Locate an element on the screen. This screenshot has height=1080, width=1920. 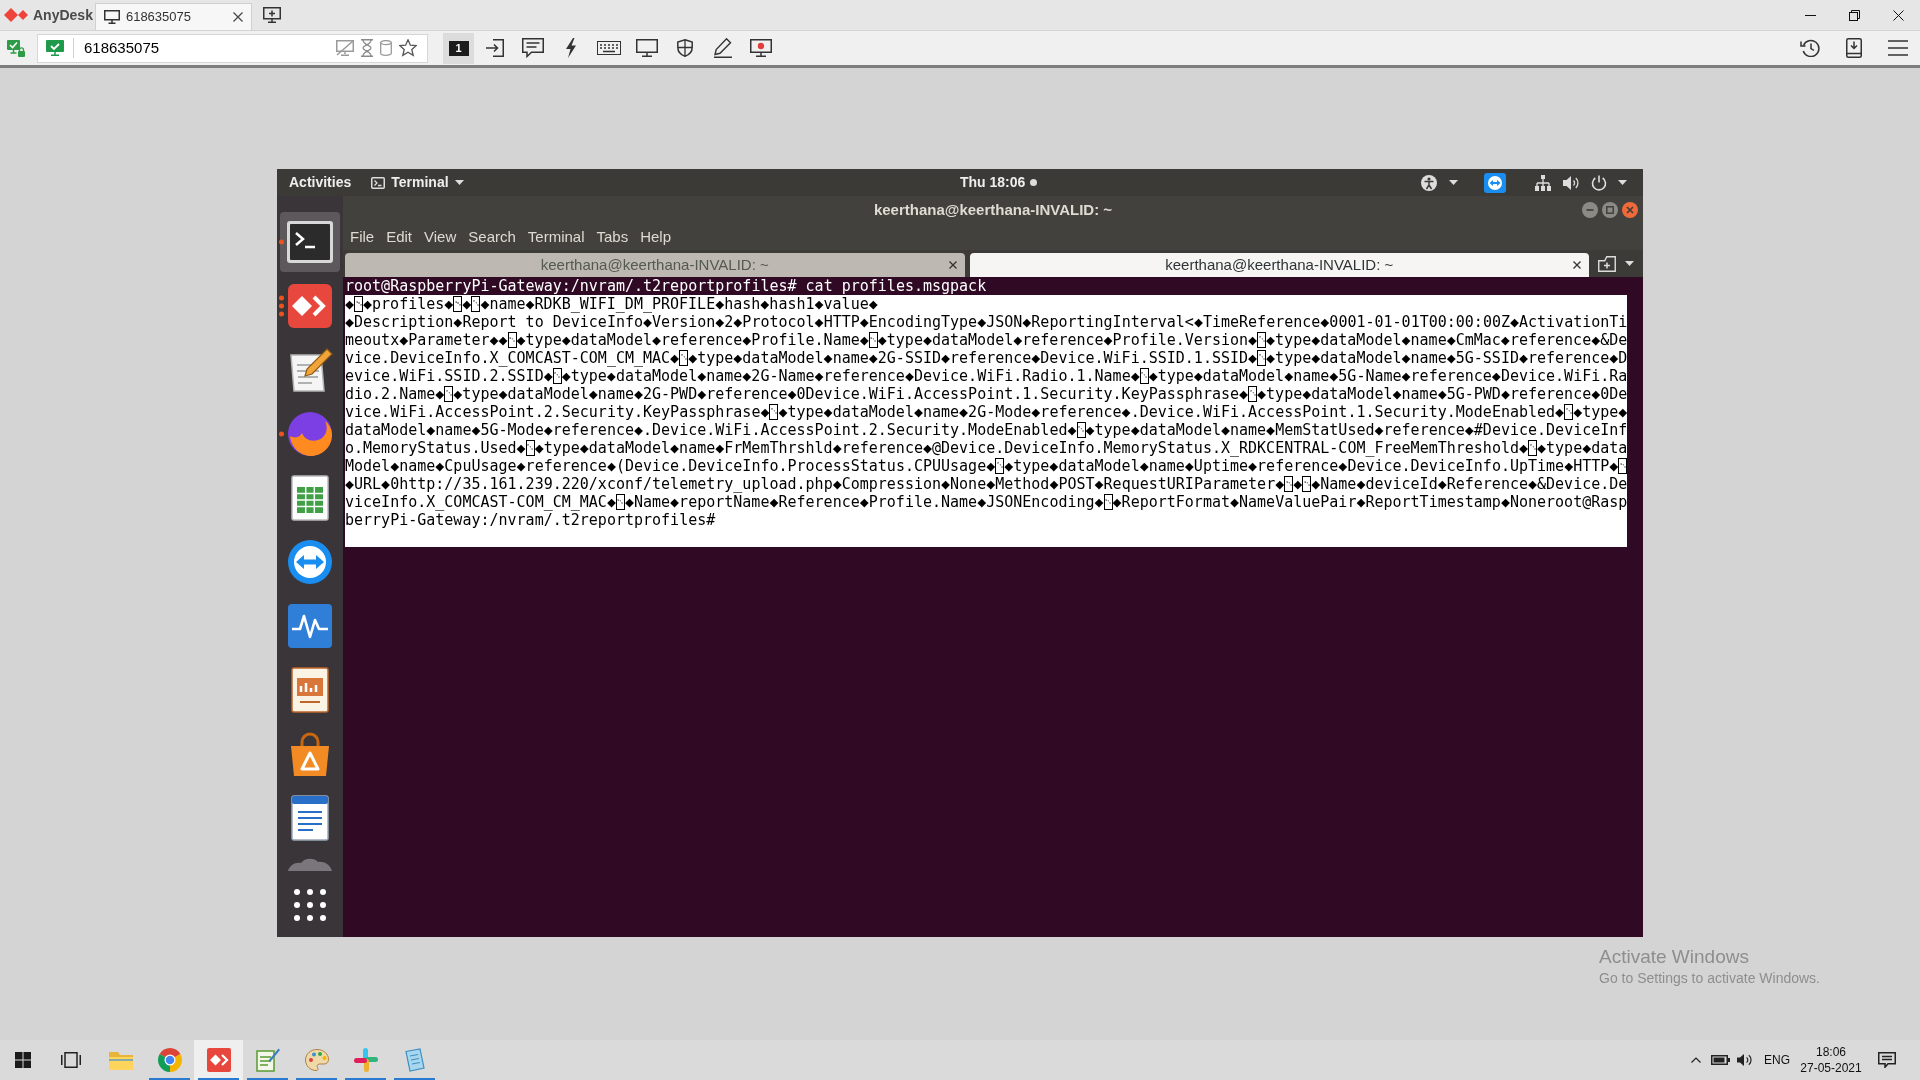
book-download-icon is located at coordinates (1854, 48).